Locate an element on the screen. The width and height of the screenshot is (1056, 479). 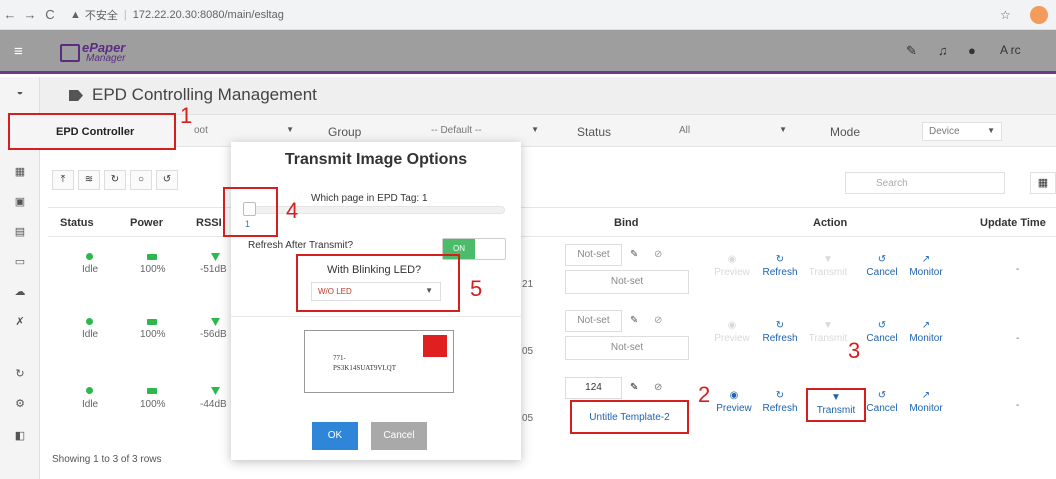
bind-value-field: 124 is located at coordinates (593, 388).